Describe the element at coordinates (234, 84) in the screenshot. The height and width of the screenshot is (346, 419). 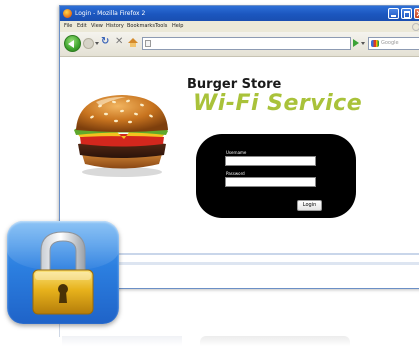
I see `brand-name: Burger Store` at that location.